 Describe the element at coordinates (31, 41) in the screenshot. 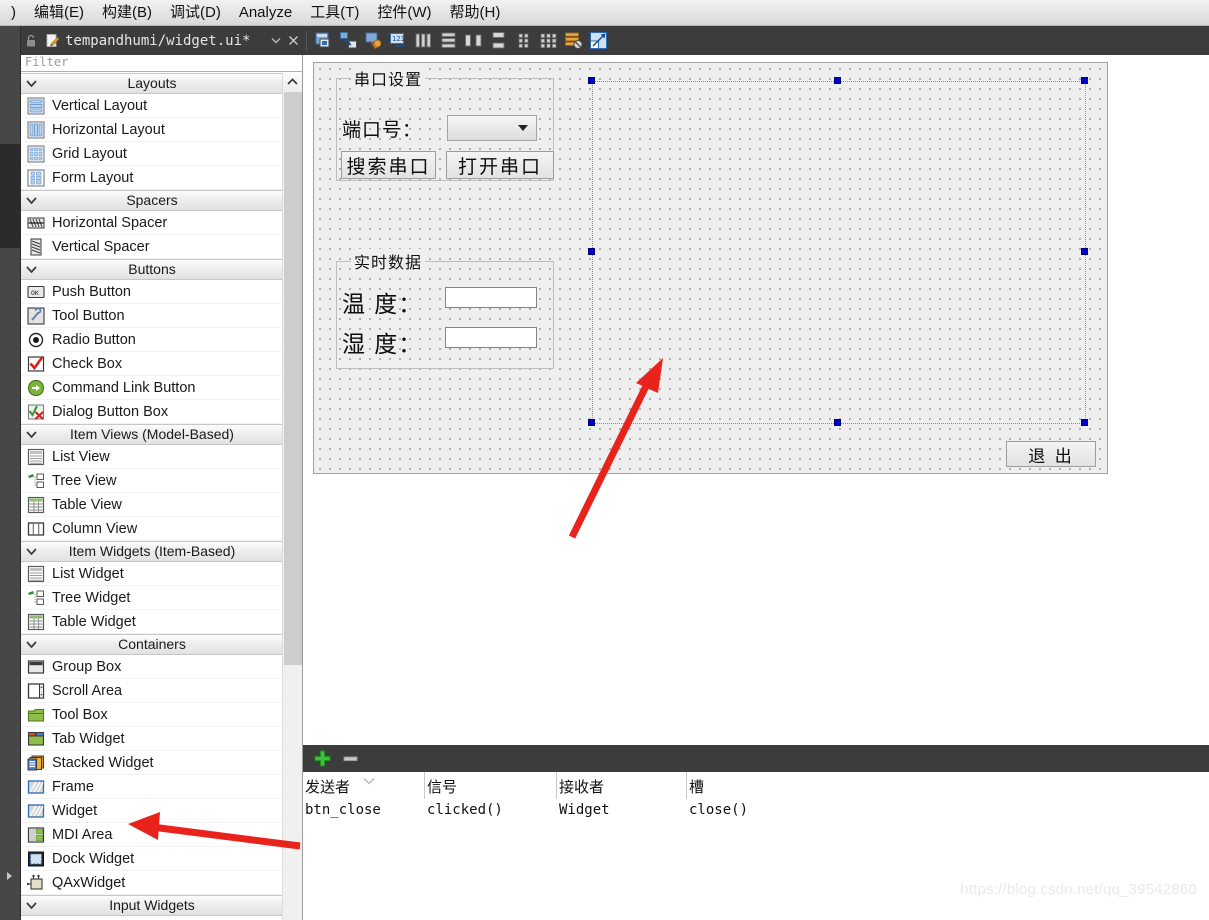

I see `lock-icon` at that location.